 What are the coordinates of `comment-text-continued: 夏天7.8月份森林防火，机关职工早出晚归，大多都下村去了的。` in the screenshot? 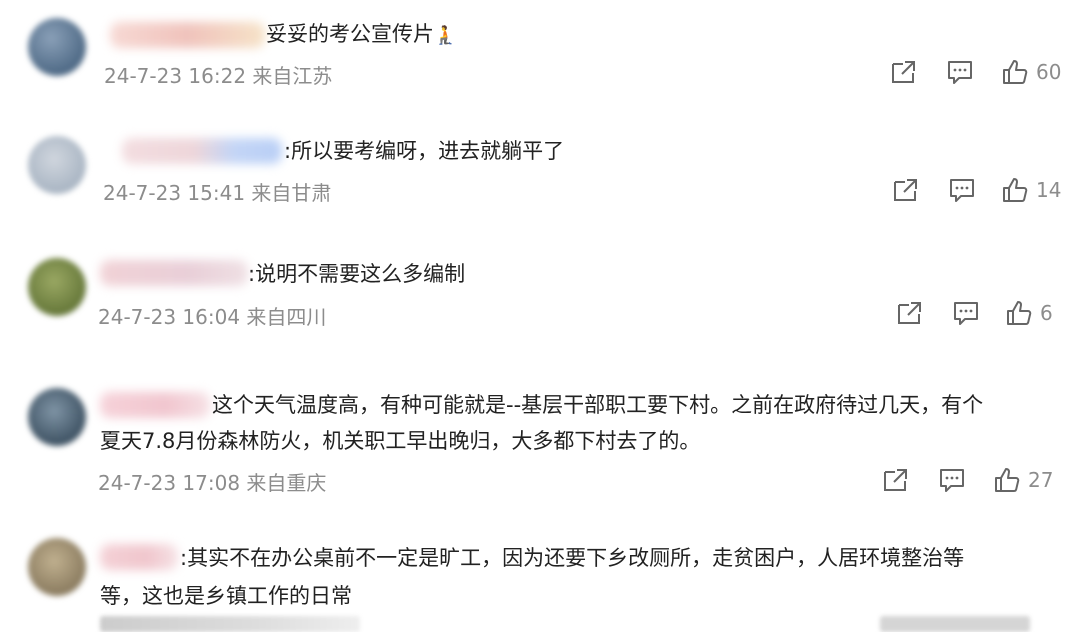 It's located at (400, 441).